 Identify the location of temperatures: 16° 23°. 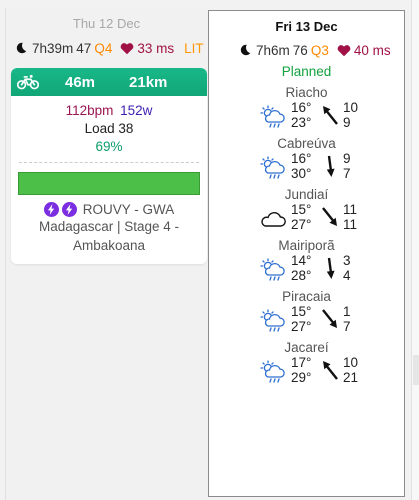
(301, 115).